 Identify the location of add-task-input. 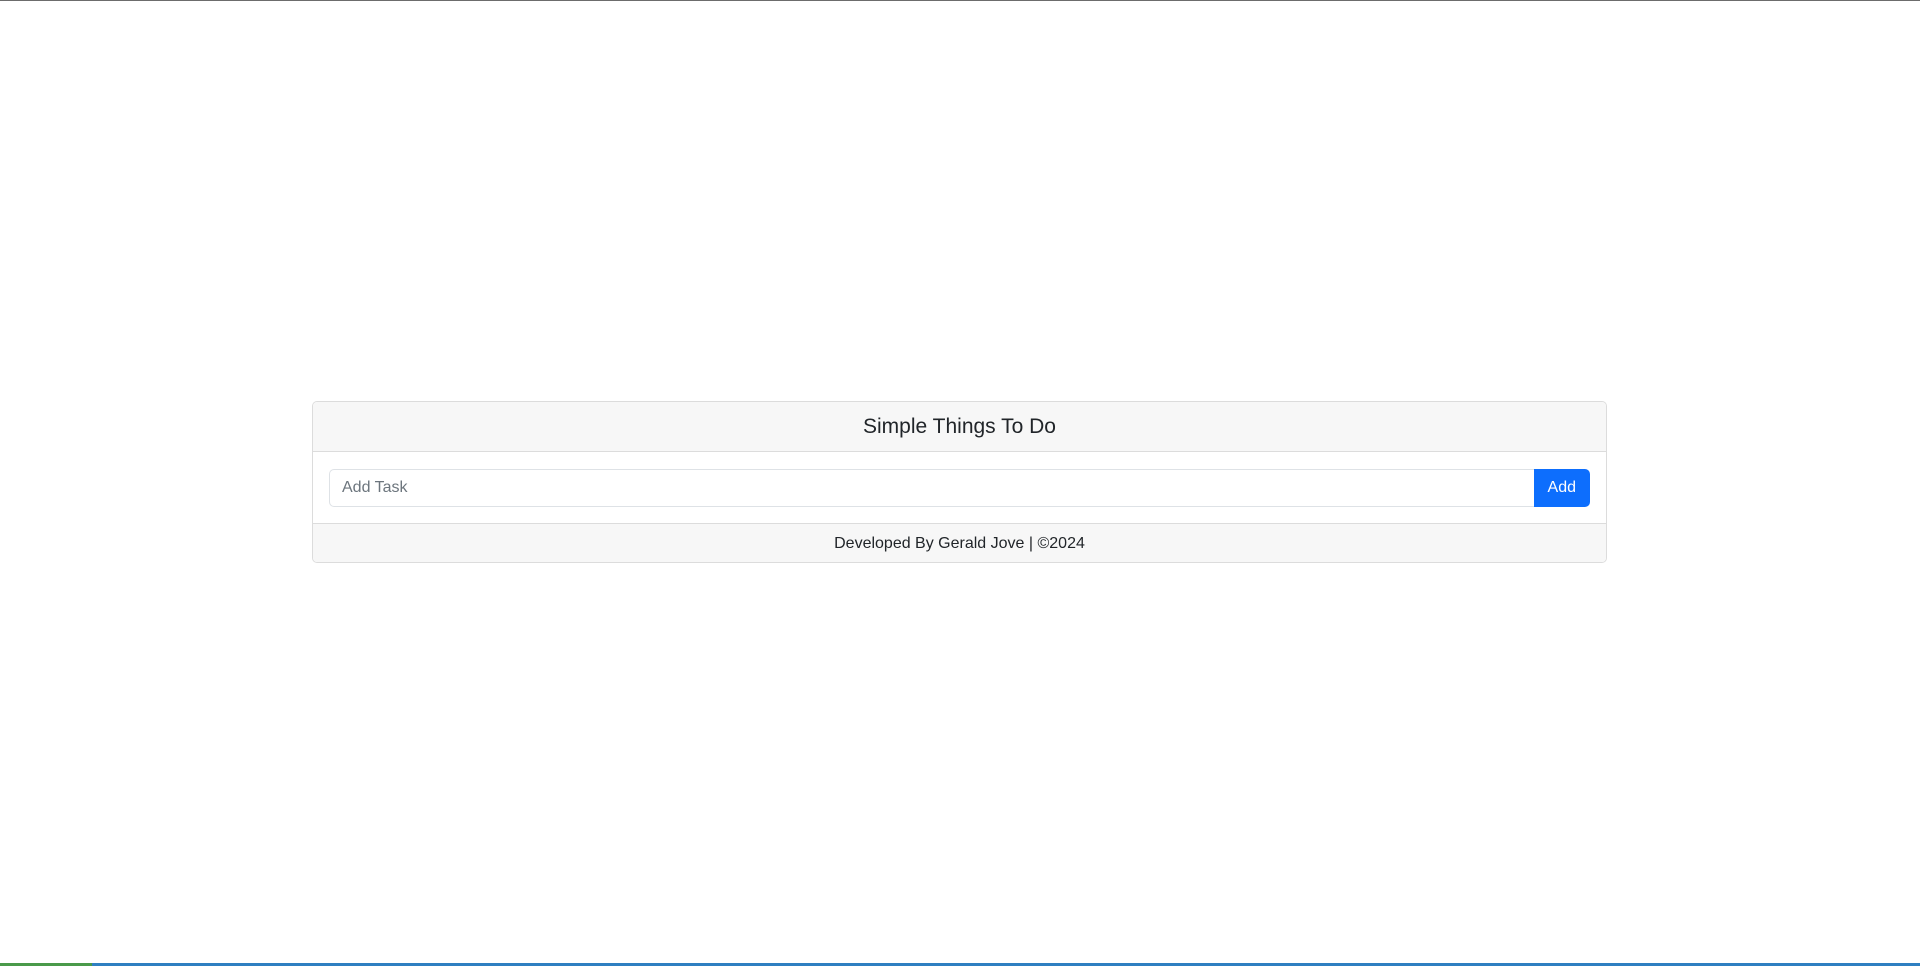
(931, 487).